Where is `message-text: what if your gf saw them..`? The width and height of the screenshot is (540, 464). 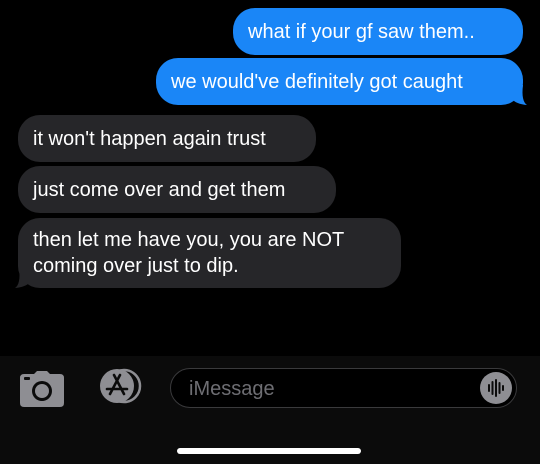 message-text: what if your gf saw them.. is located at coordinates (361, 32).